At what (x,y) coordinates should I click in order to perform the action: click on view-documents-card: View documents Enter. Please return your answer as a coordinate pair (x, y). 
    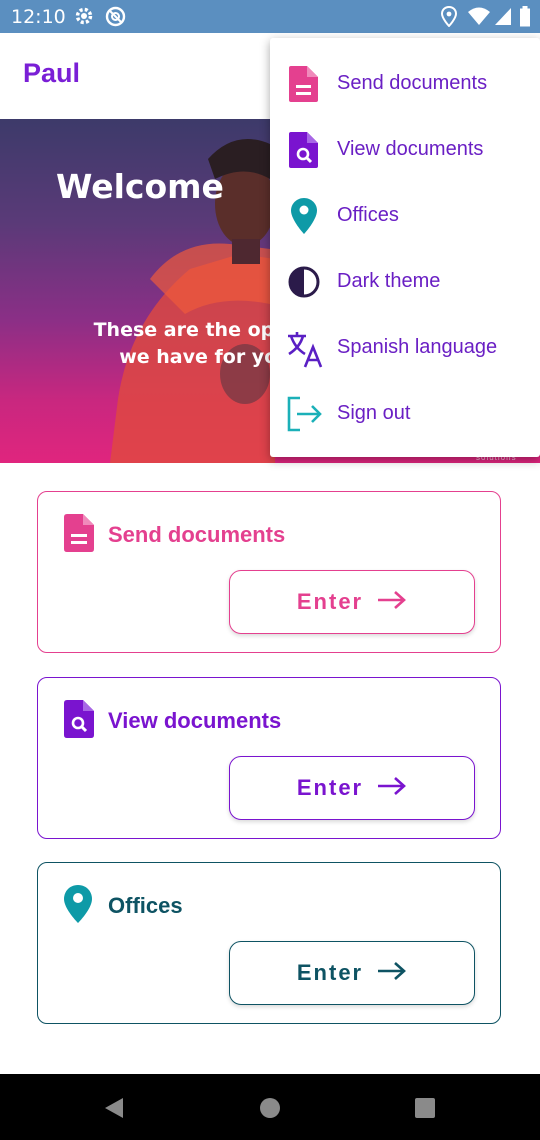
    Looking at the image, I should click on (269, 758).